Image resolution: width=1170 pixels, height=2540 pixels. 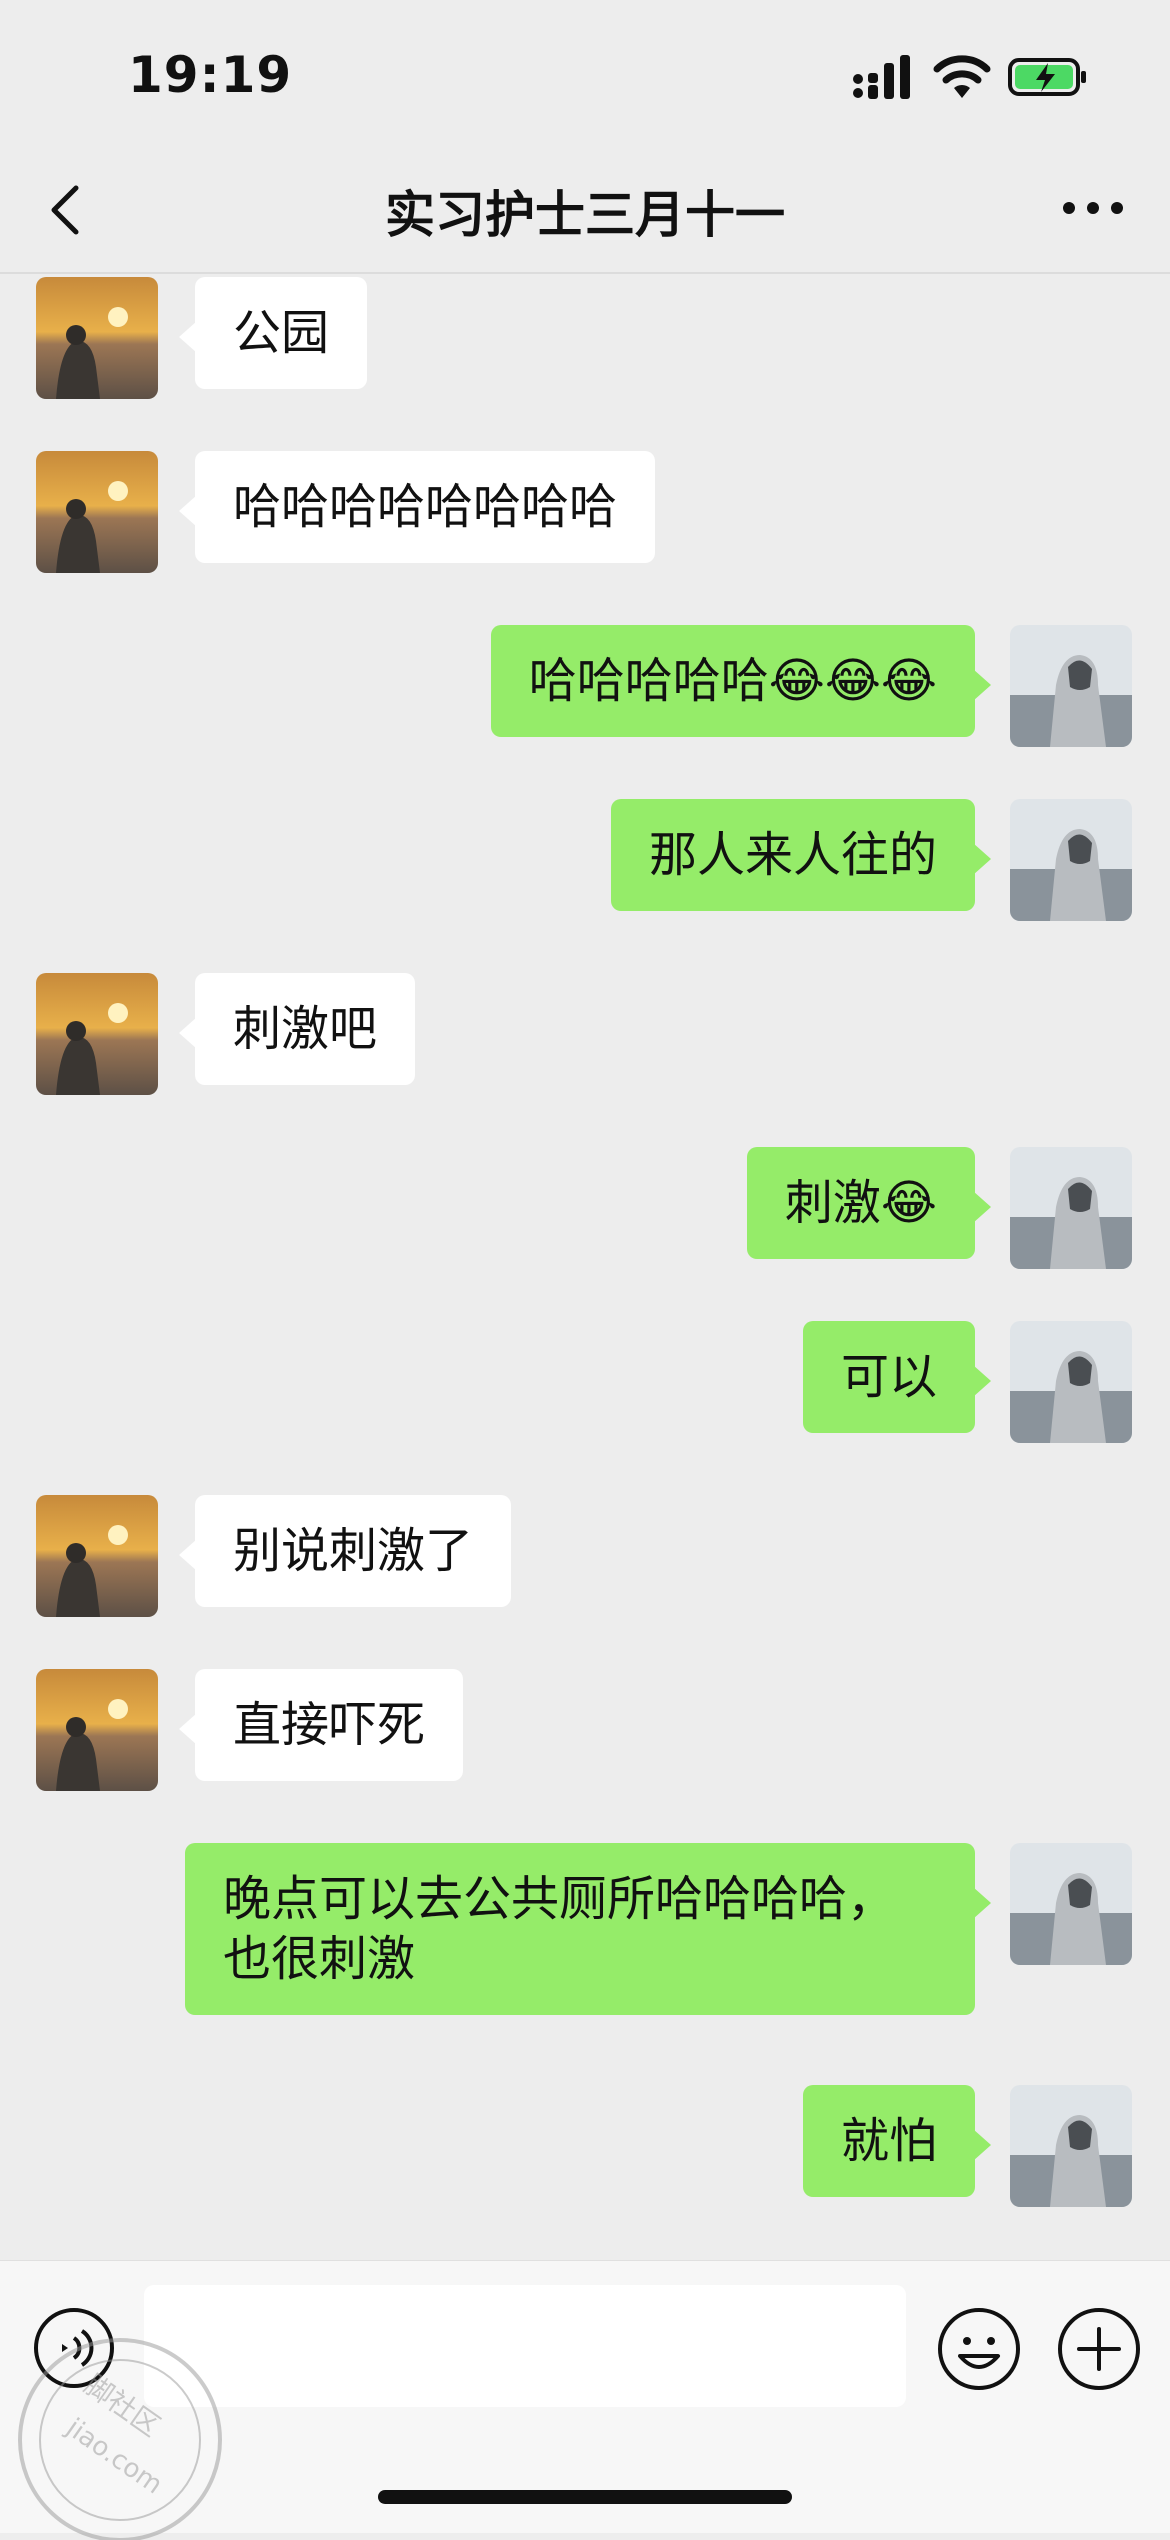 What do you see at coordinates (585, 2497) in the screenshot?
I see `home-indicator` at bounding box center [585, 2497].